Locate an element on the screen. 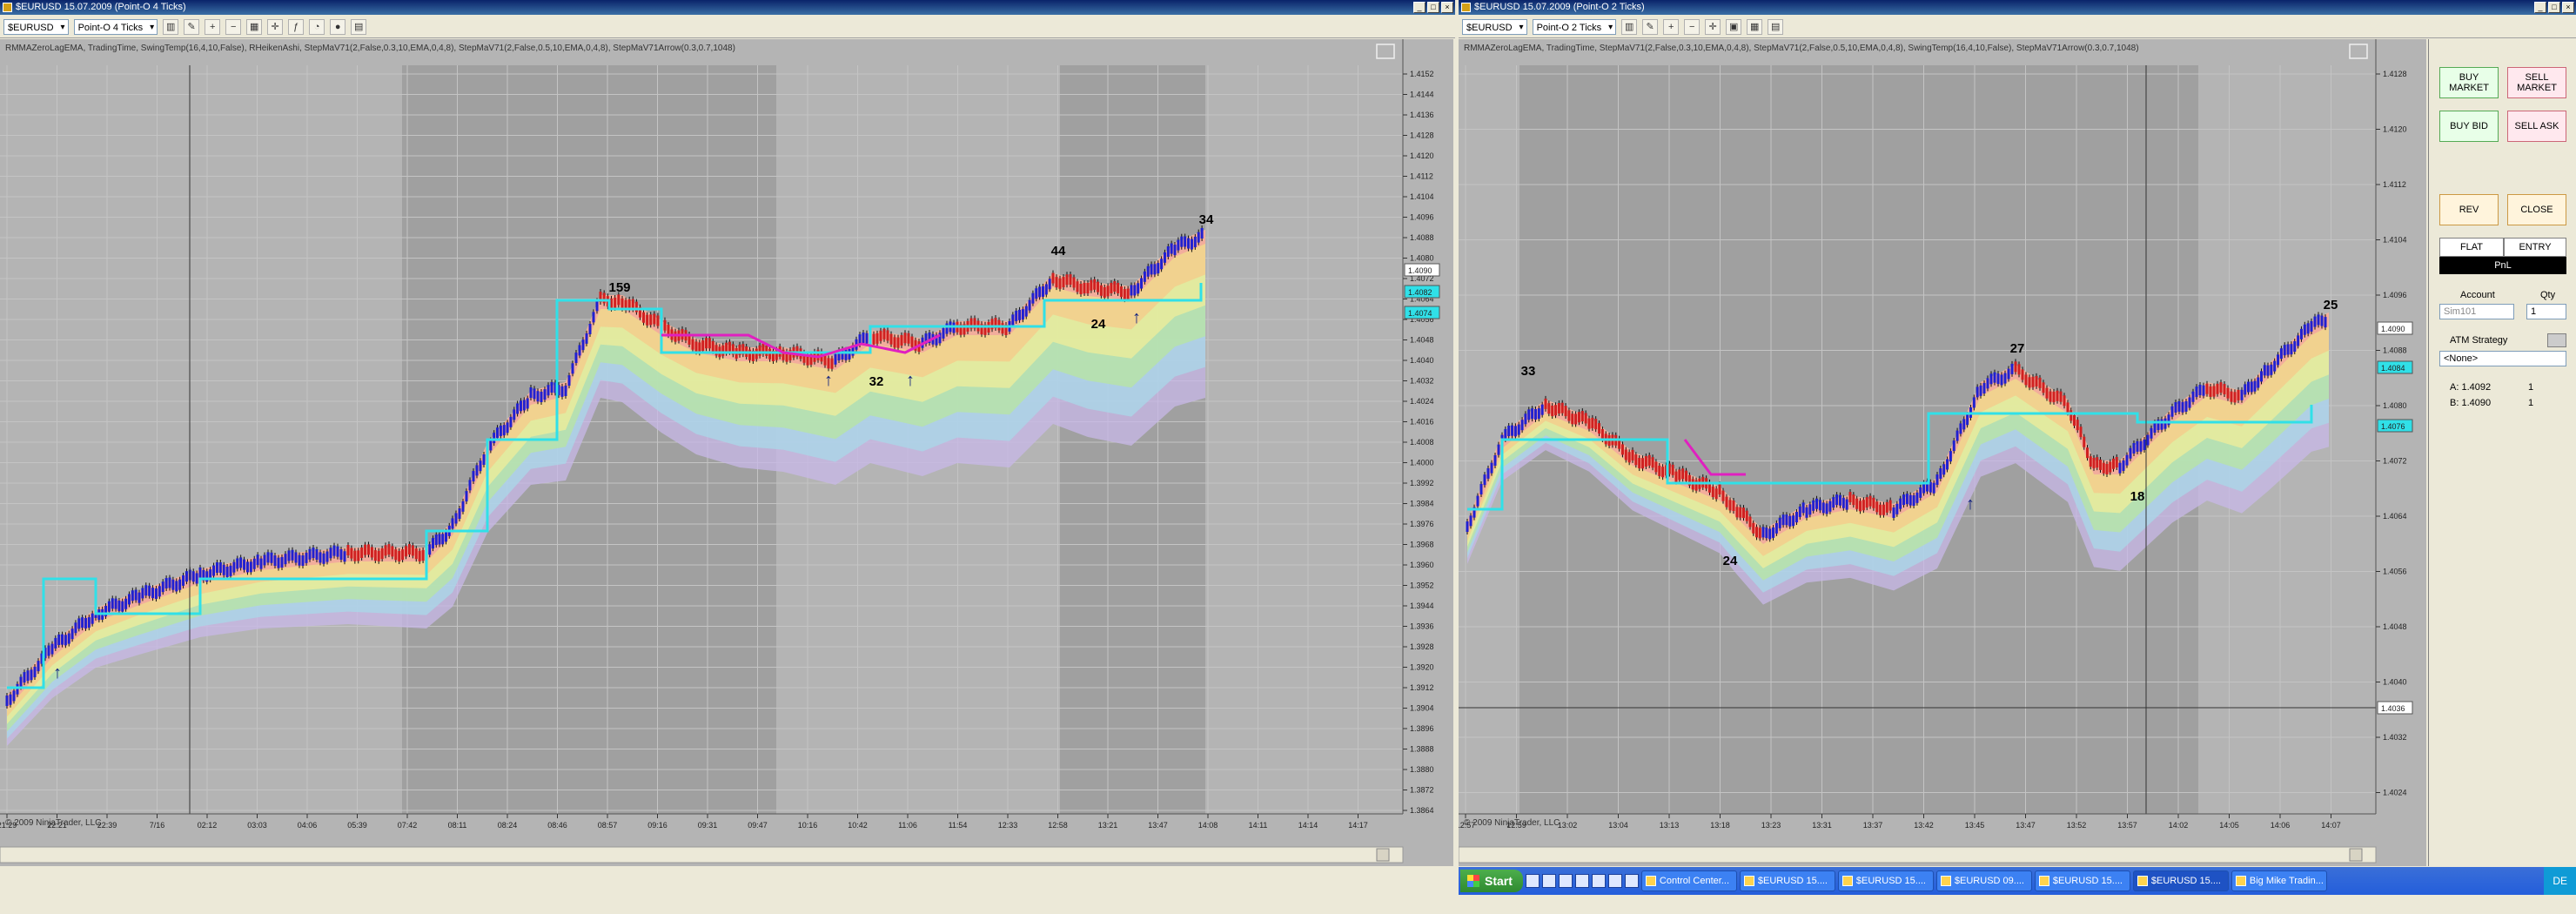 The height and width of the screenshot is (914, 2576). swing-label: 159 is located at coordinates (619, 287).